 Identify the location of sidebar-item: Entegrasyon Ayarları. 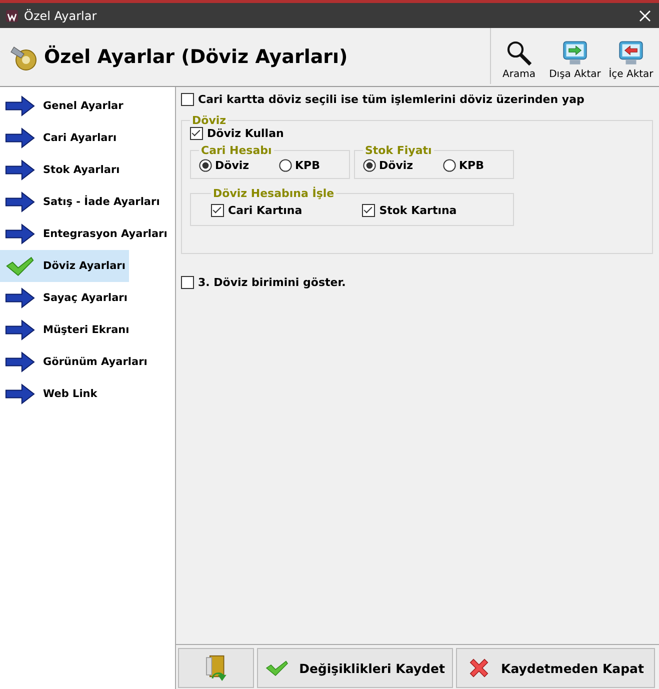
(86, 234).